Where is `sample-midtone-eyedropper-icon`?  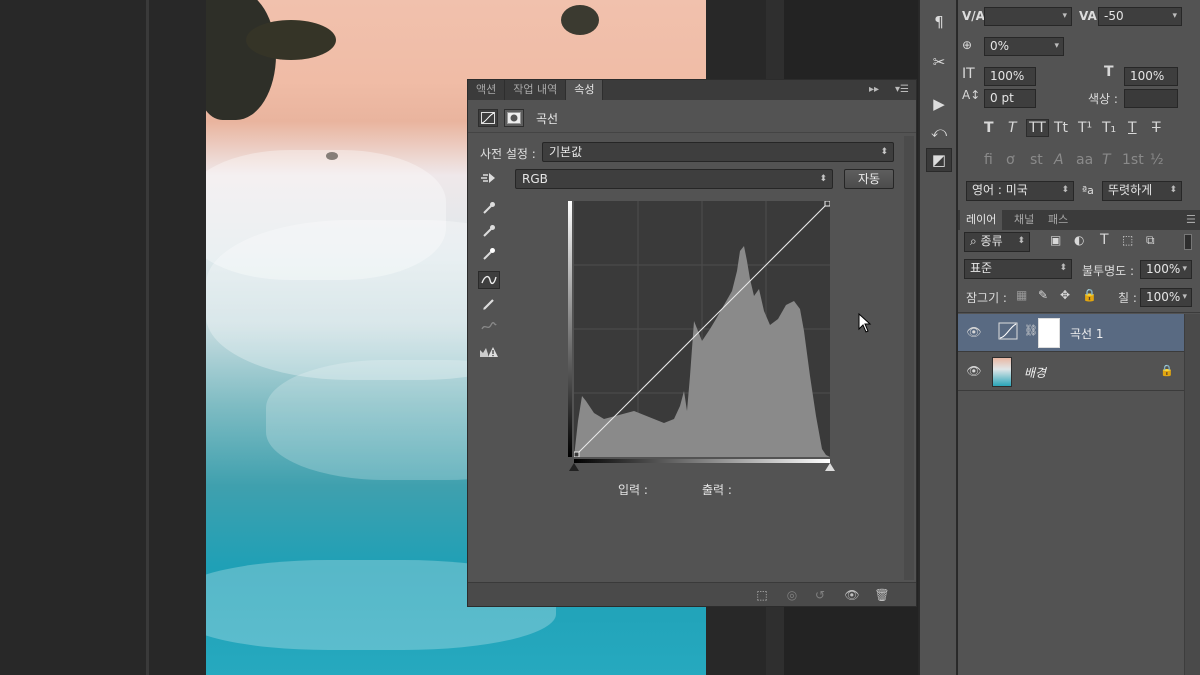
sample-midtone-eyedropper-icon is located at coordinates (489, 231).